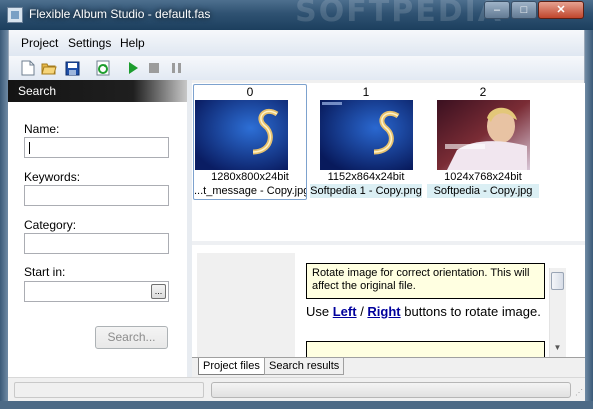 The width and height of the screenshot is (593, 409). What do you see at coordinates (89, 43) in the screenshot?
I see `menu-settings: Settings` at bounding box center [89, 43].